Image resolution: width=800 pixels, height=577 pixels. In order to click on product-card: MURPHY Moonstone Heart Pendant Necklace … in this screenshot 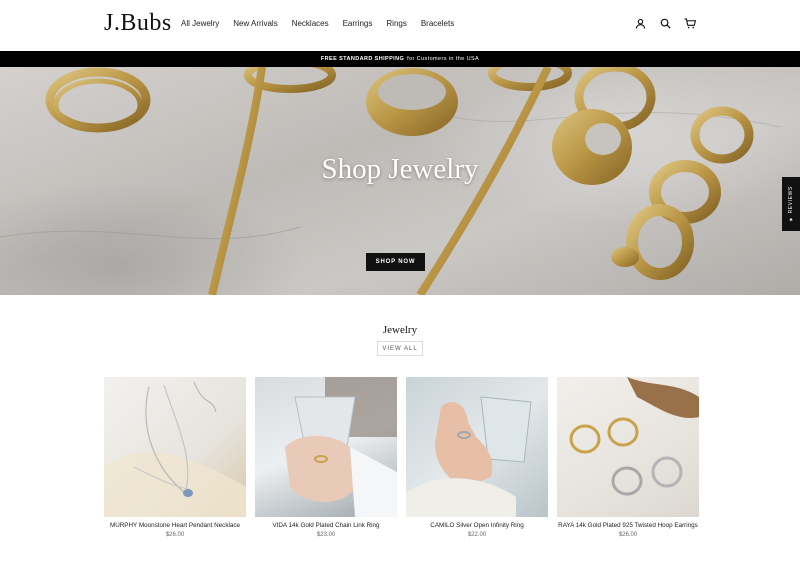, I will do `click(175, 457)`.